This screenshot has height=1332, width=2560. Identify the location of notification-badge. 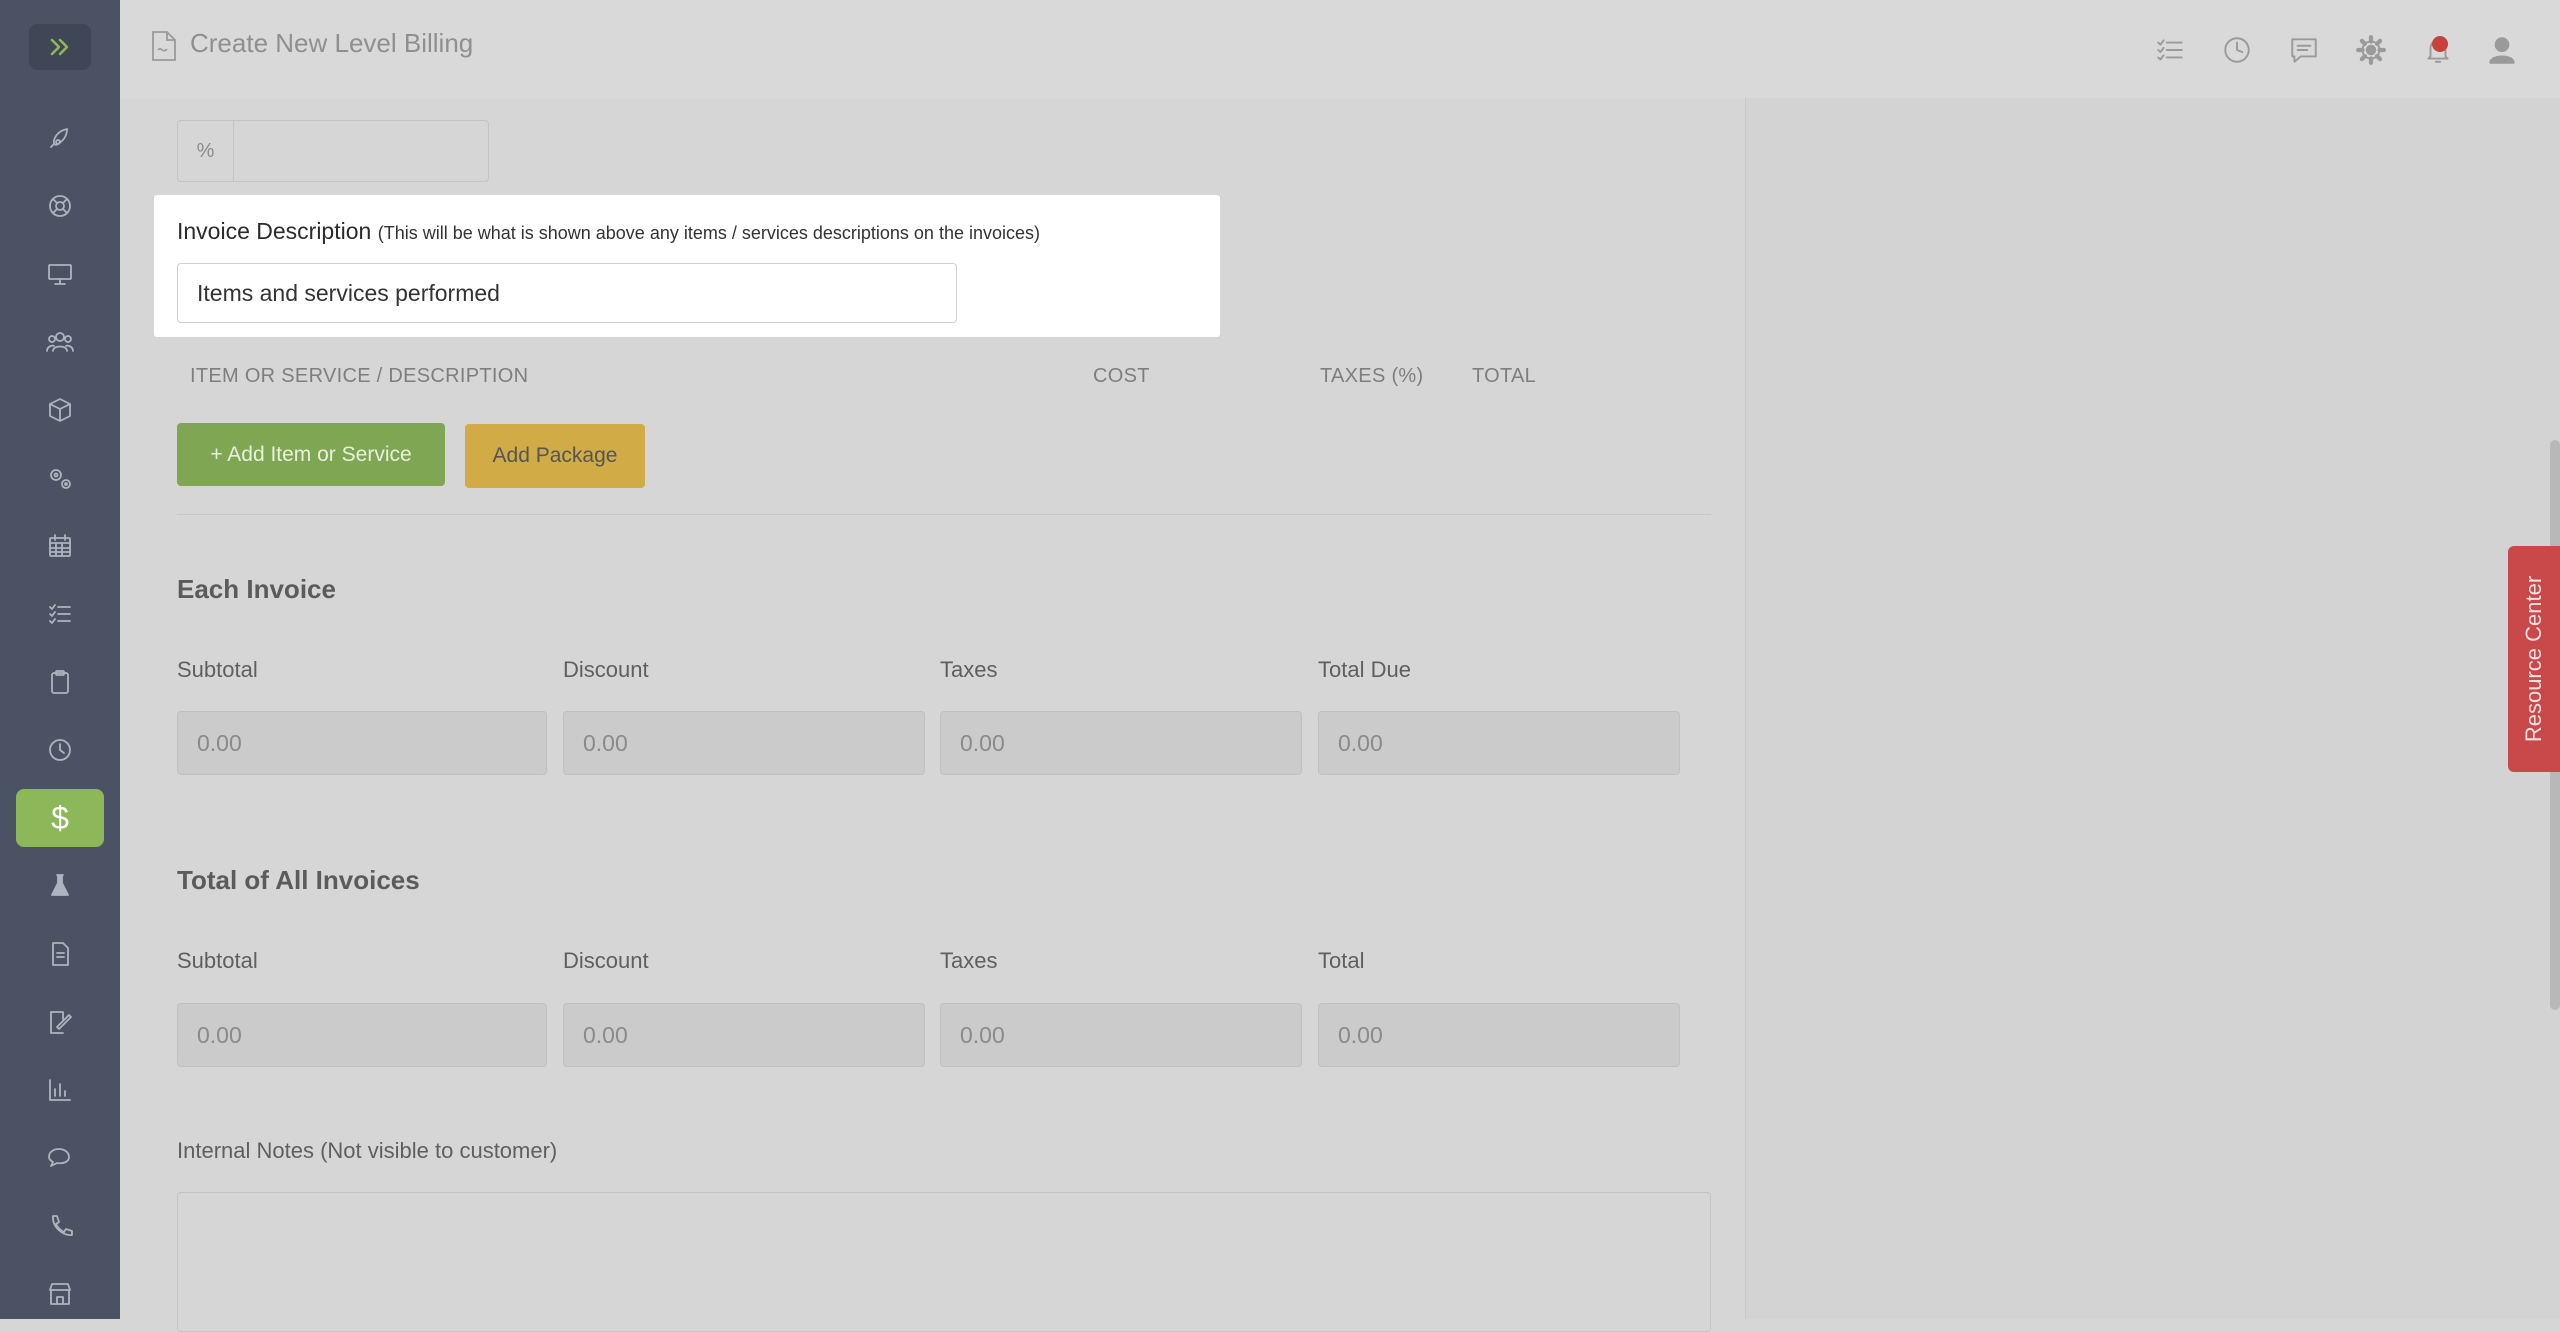
(2440, 44).